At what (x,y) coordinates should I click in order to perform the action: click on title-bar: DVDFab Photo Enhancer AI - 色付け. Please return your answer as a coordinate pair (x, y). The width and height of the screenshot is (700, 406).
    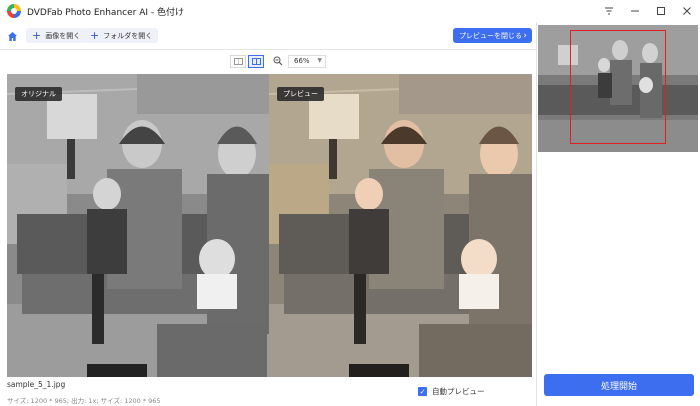
    Looking at the image, I should click on (350, 11).